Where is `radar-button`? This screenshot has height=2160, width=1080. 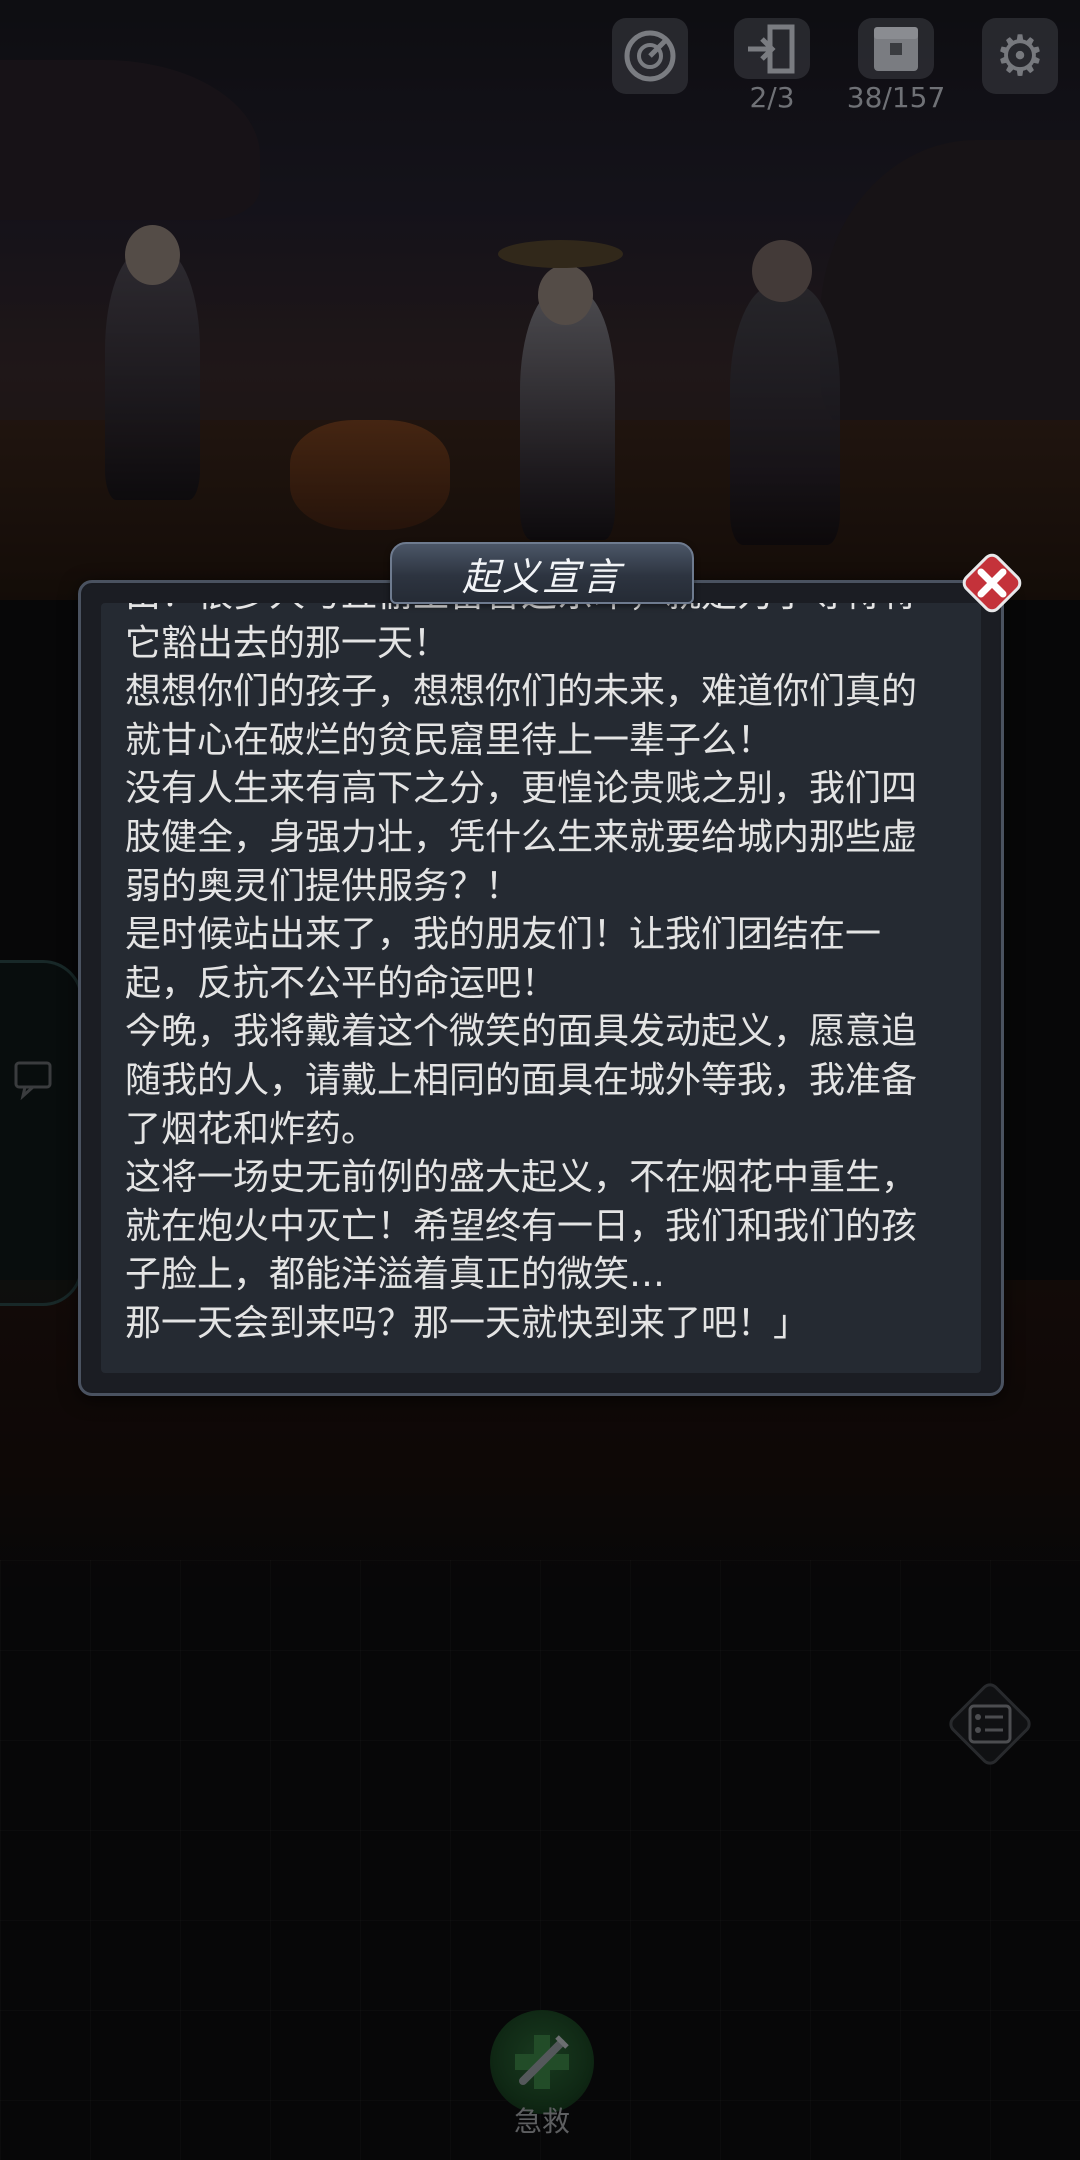
radar-button is located at coordinates (650, 66).